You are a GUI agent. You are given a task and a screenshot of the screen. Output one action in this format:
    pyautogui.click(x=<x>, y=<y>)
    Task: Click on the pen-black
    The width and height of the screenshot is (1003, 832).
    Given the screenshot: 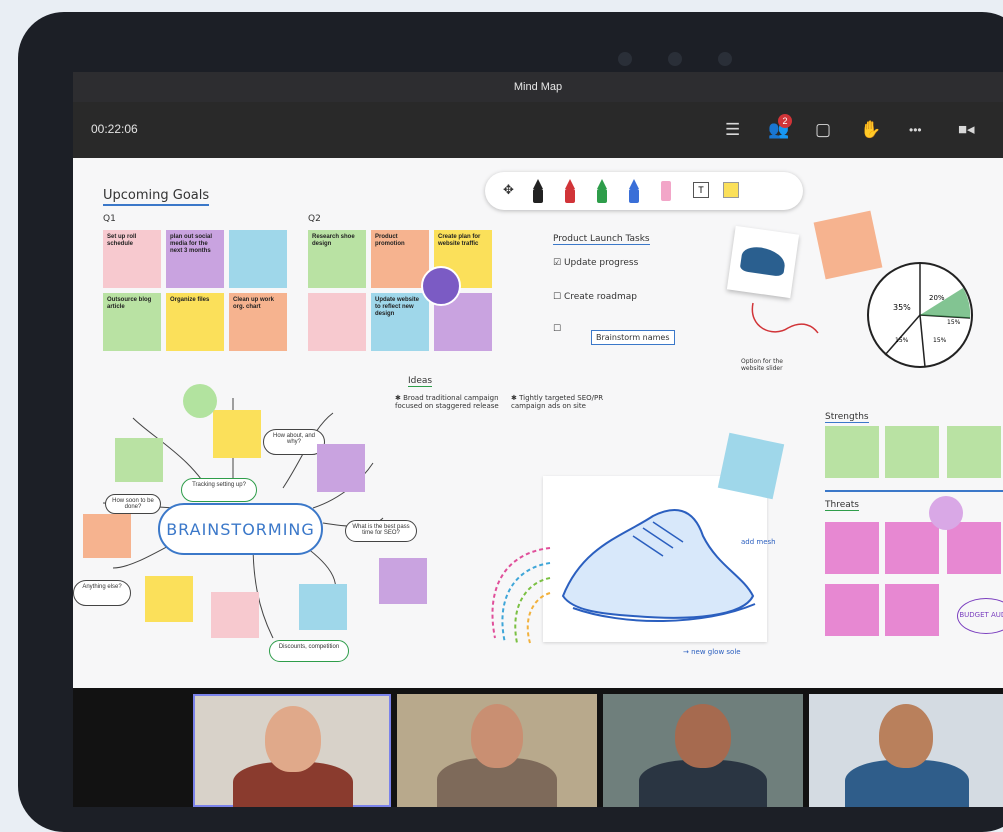 What is the action you would take?
    pyautogui.click(x=538, y=191)
    